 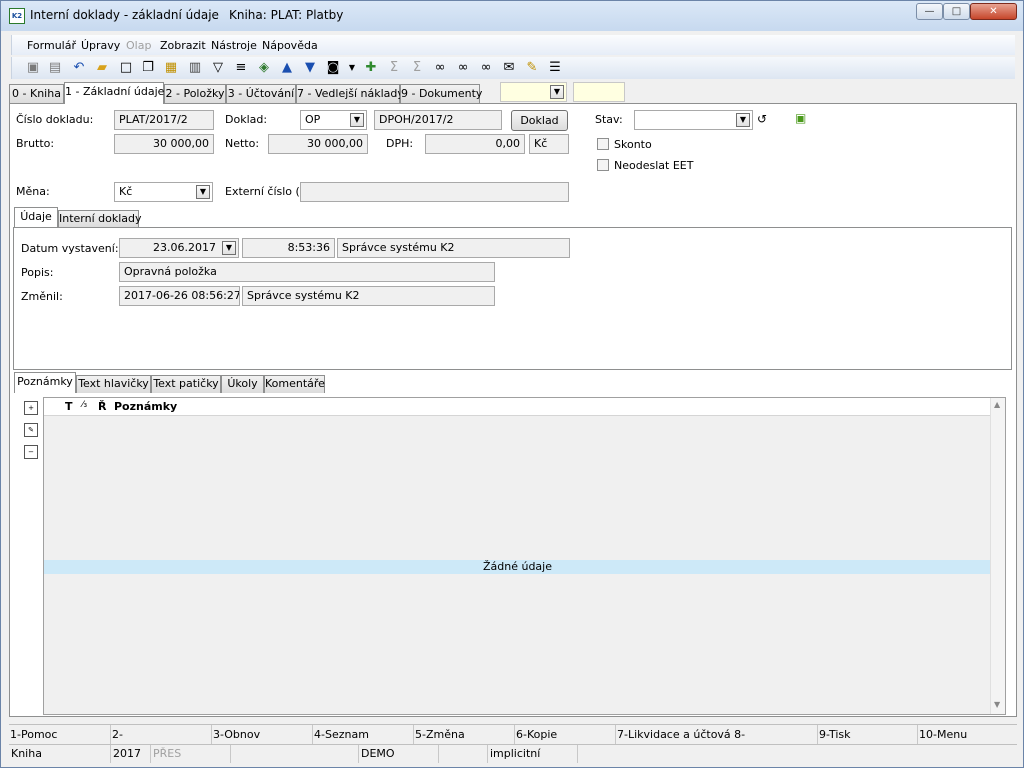 What do you see at coordinates (368, 296) in the screenshot?
I see `zmenil-user-field: Správce systému K2` at bounding box center [368, 296].